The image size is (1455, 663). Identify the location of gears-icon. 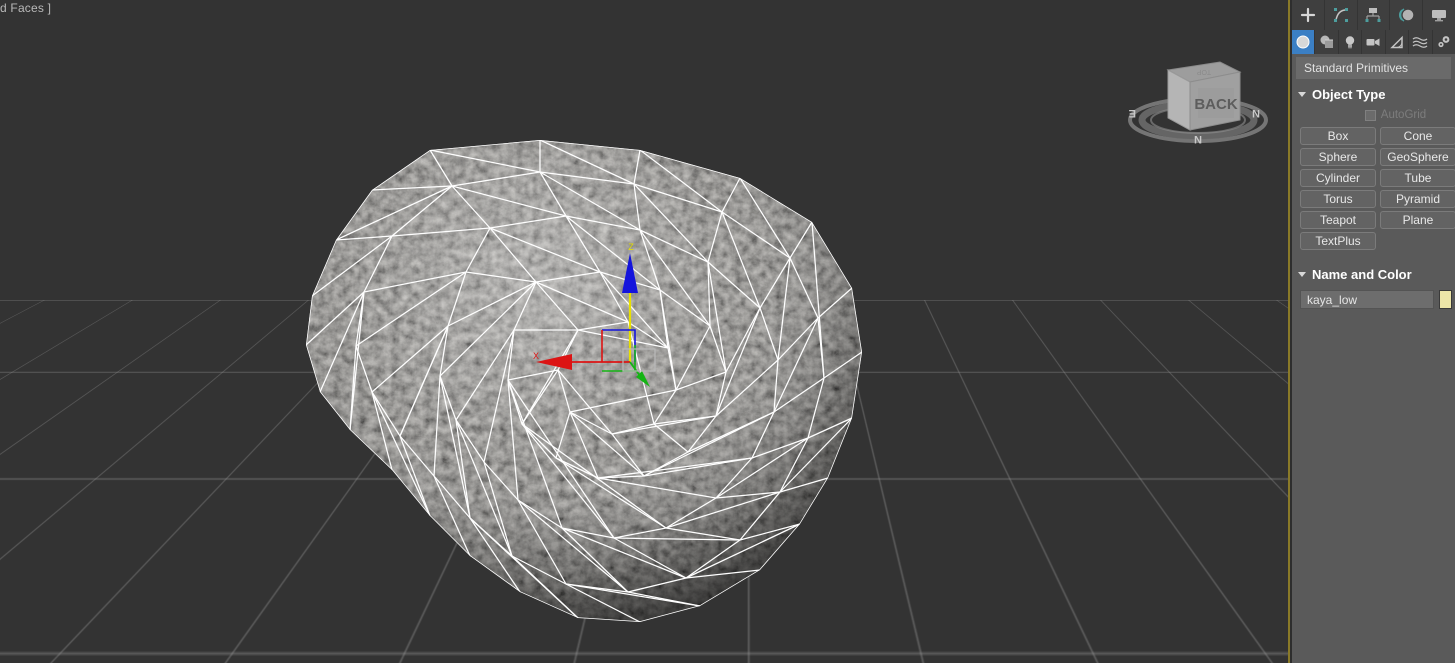
(1444, 42).